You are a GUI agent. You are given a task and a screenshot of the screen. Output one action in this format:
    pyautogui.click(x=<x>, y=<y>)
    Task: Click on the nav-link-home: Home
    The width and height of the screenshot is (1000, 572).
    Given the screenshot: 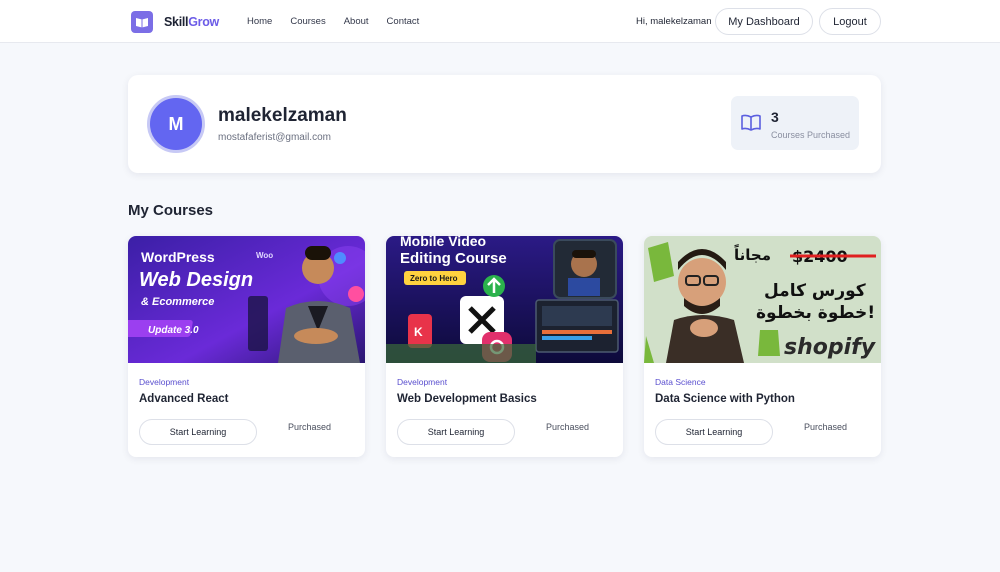 What is the action you would take?
    pyautogui.click(x=259, y=21)
    